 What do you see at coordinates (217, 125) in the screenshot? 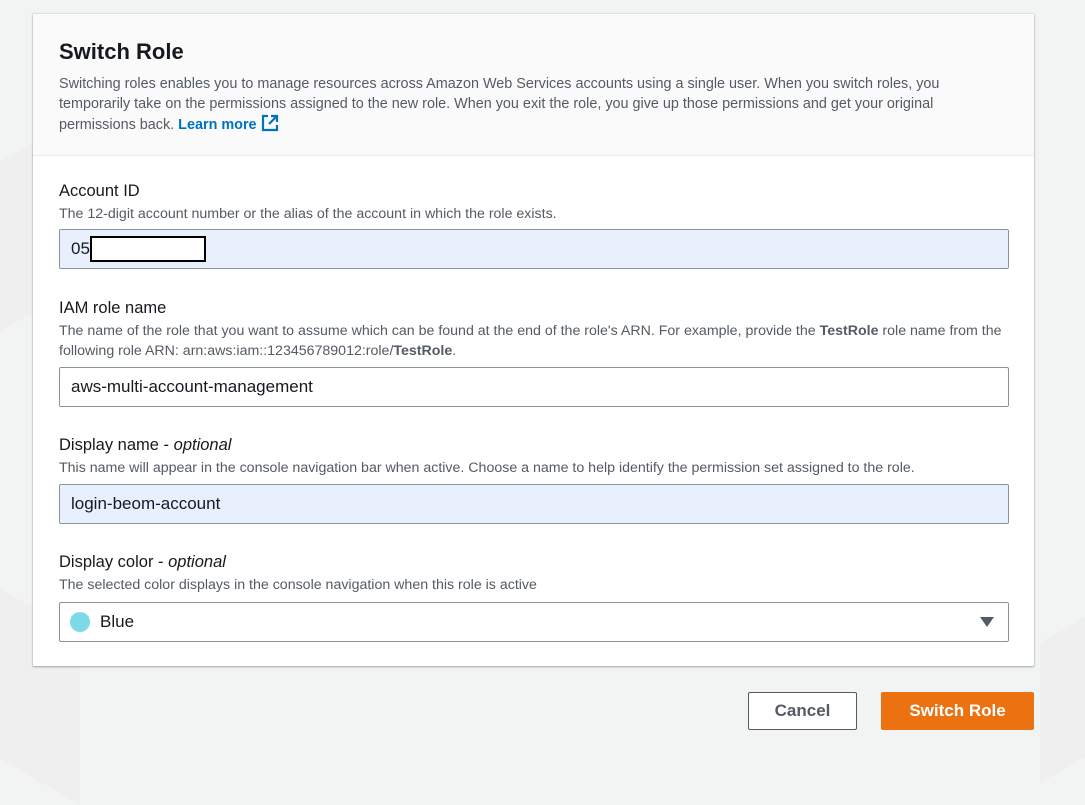
I see `learn-more-label: Learn more` at bounding box center [217, 125].